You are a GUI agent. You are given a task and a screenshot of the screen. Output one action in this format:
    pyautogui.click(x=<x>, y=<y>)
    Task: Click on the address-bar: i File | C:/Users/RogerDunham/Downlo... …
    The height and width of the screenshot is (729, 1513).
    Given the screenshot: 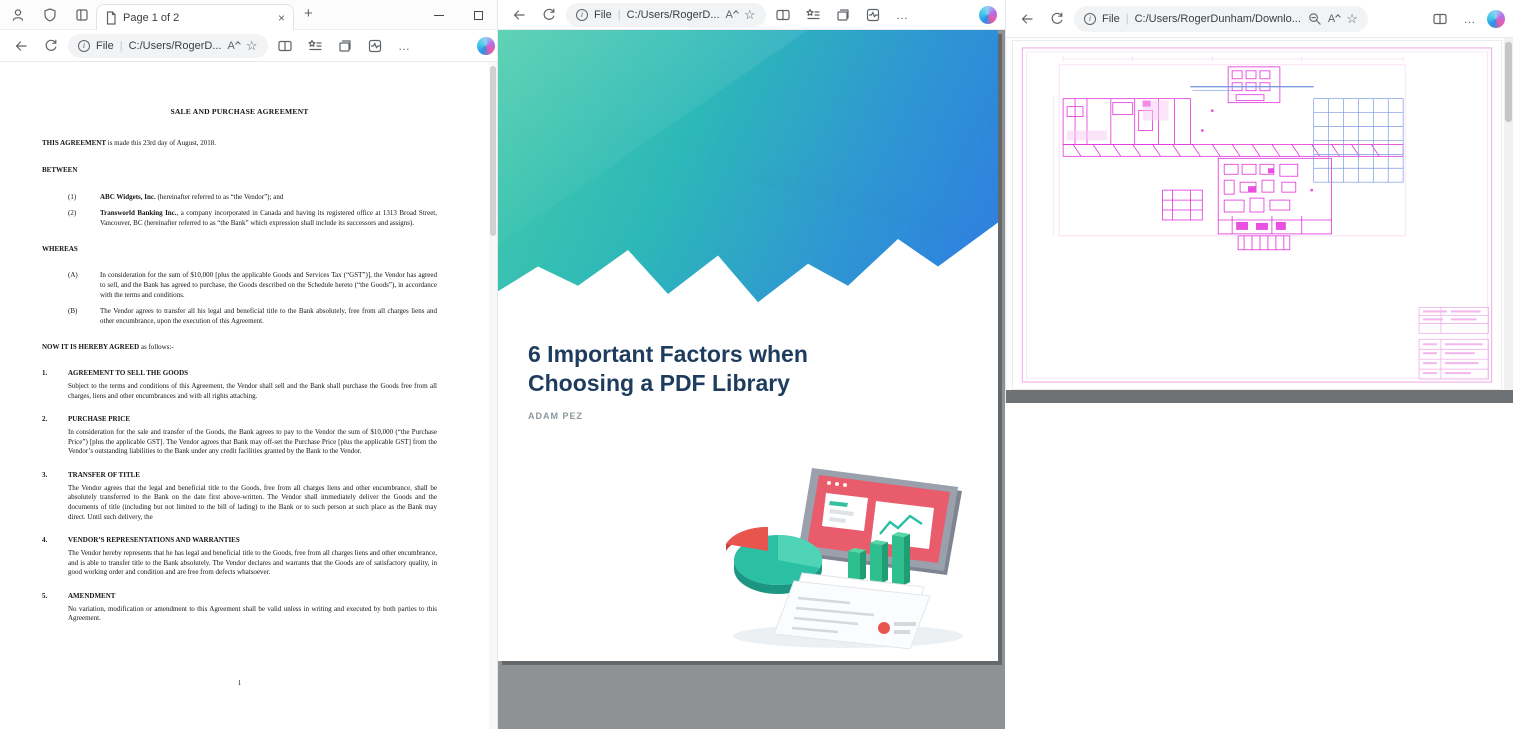 What is the action you would take?
    pyautogui.click(x=1221, y=18)
    